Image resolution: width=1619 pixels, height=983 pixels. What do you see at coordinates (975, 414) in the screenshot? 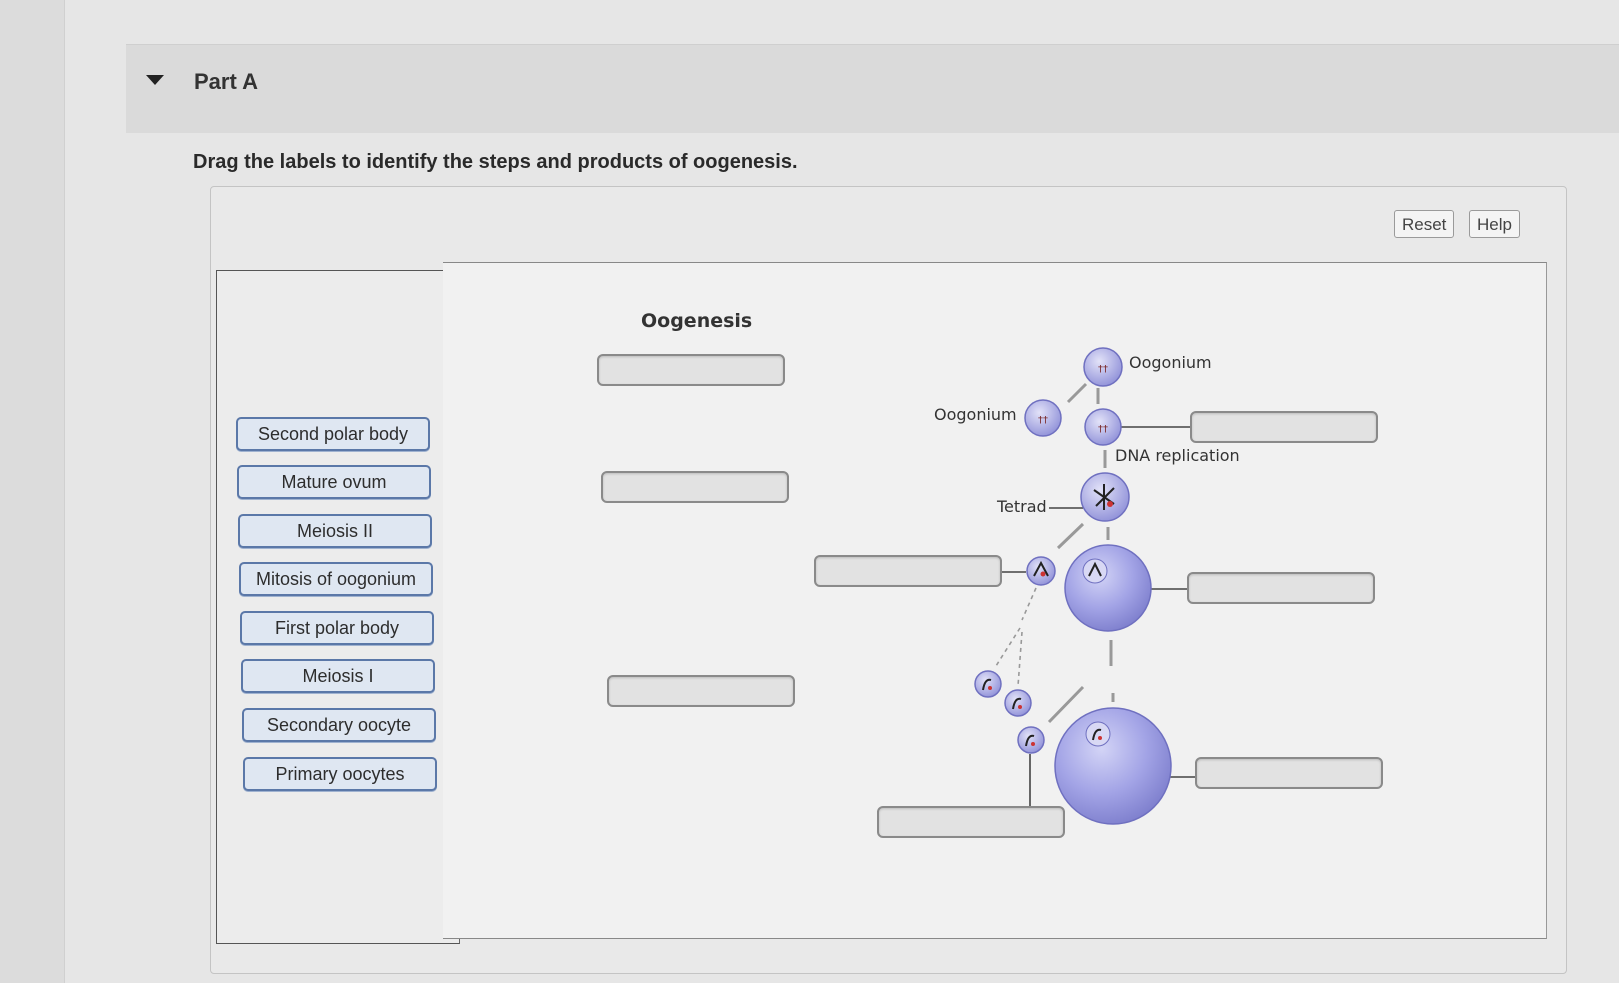
I see `label-oogonium-left: Oogonium` at bounding box center [975, 414].